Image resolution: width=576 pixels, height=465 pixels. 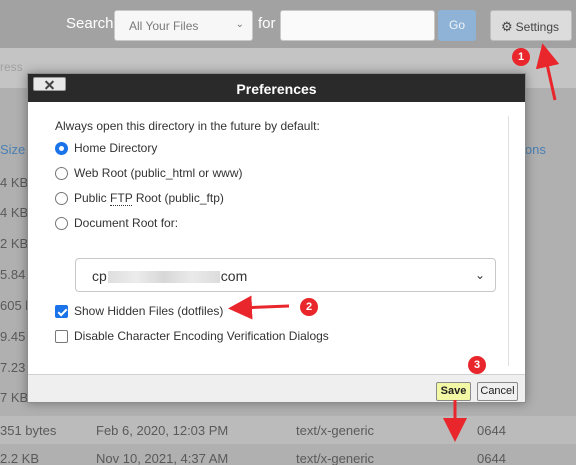 I want to click on size-column-header: Size, so click(x=12, y=149).